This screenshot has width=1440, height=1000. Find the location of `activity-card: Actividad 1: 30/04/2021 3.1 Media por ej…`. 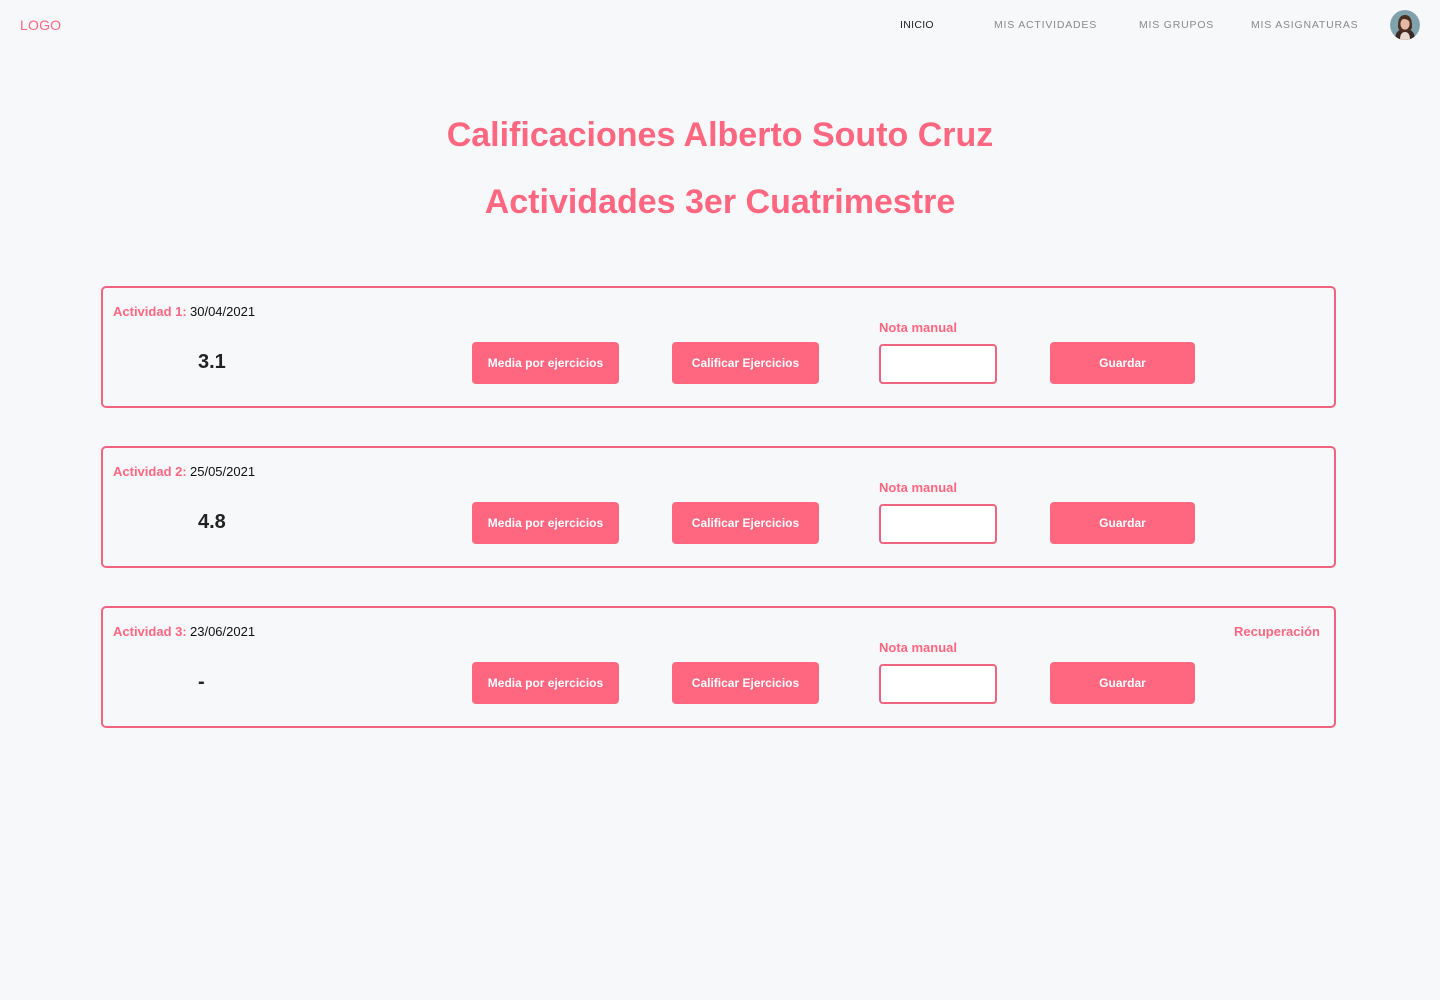

activity-card: Actividad 1: 30/04/2021 3.1 Media por ej… is located at coordinates (718, 347).